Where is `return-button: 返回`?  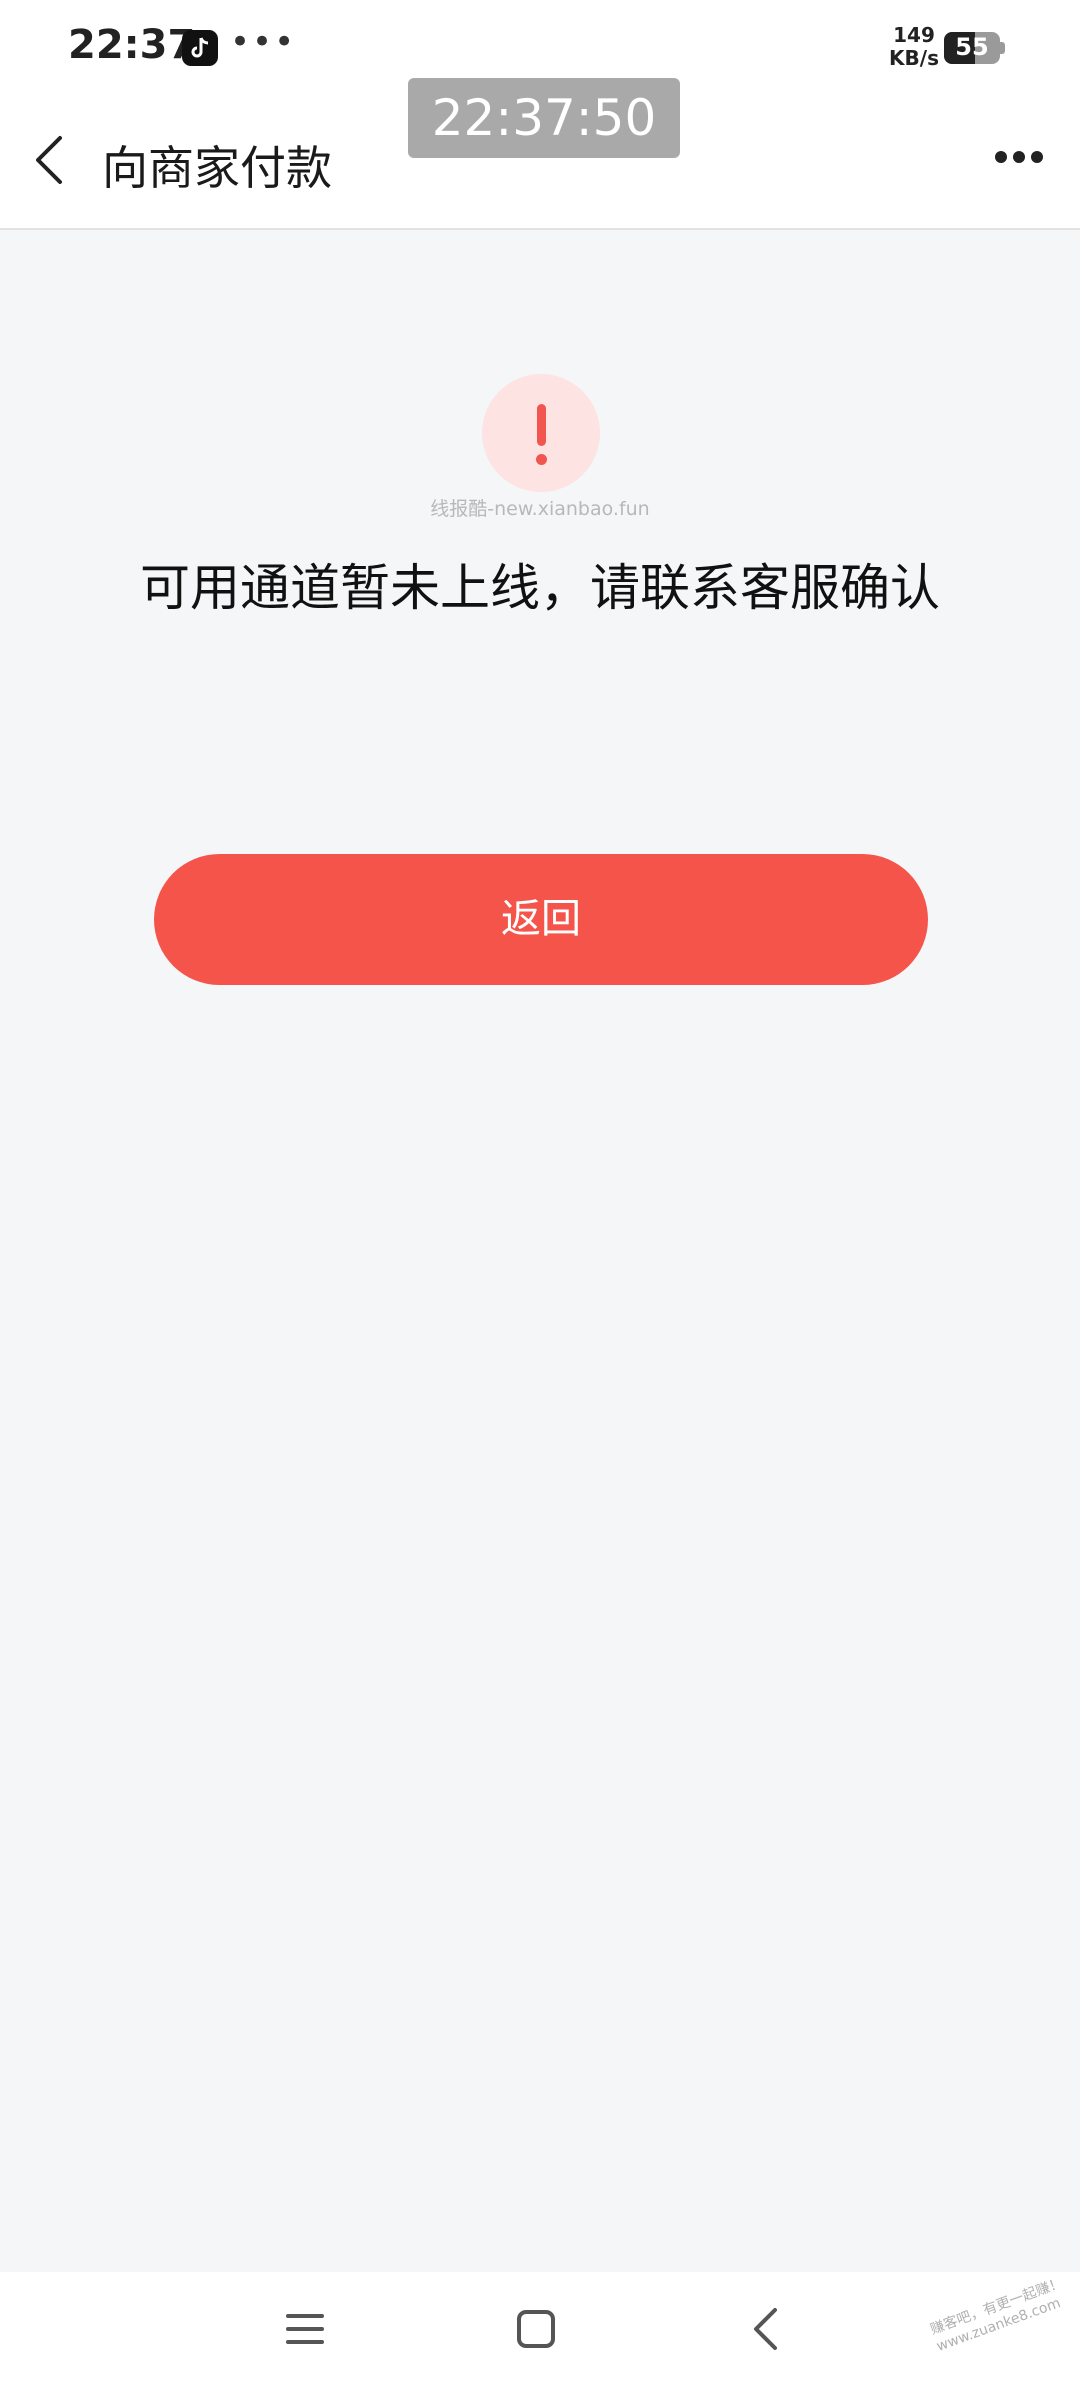
return-button: 返回 is located at coordinates (541, 919).